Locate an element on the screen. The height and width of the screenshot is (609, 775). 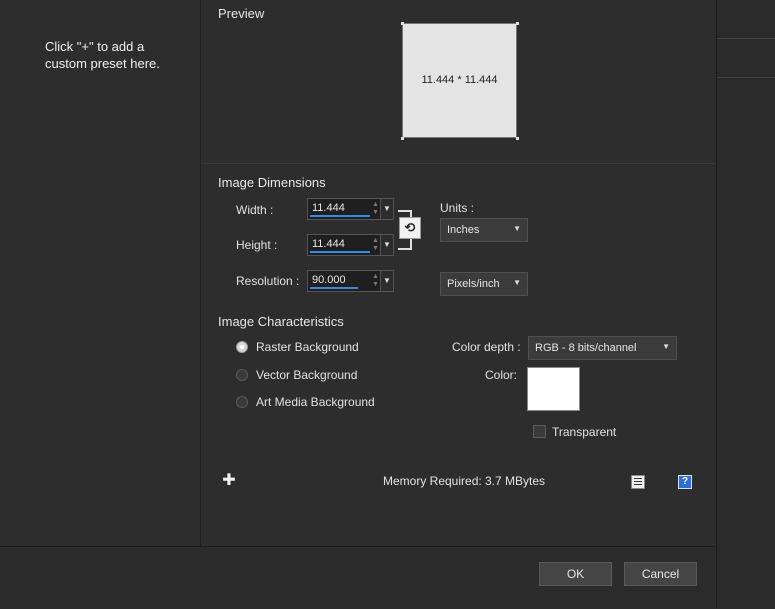
resolution-label: Resolution : is located at coordinates (268, 281).